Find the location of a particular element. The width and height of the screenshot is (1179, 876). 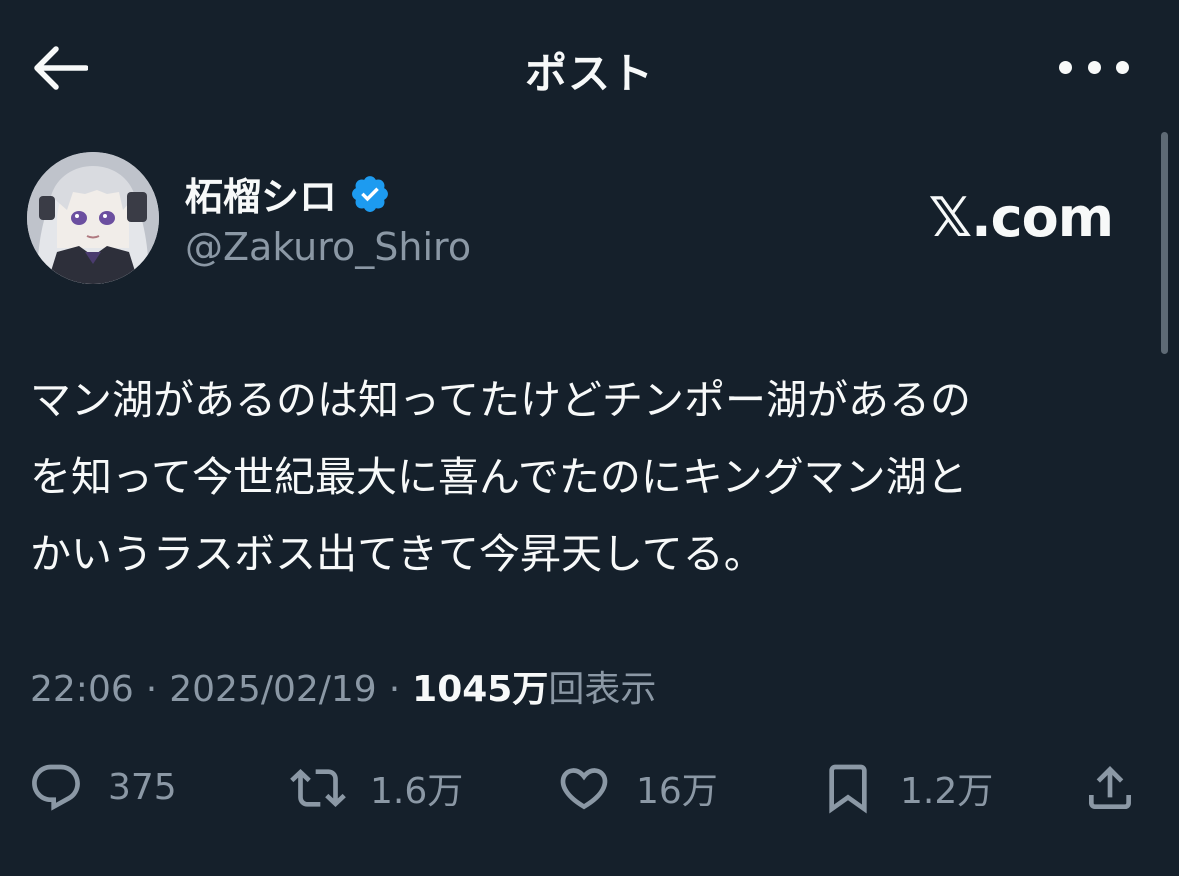

tweet-text-line: かいうラスボス出てきて今昇天してる。 is located at coordinates (397, 554).